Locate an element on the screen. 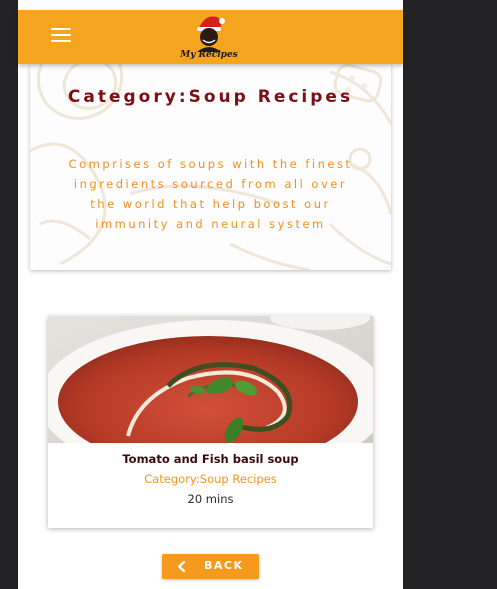 This screenshot has width=497, height=589. back-button: BACK is located at coordinates (210, 566).